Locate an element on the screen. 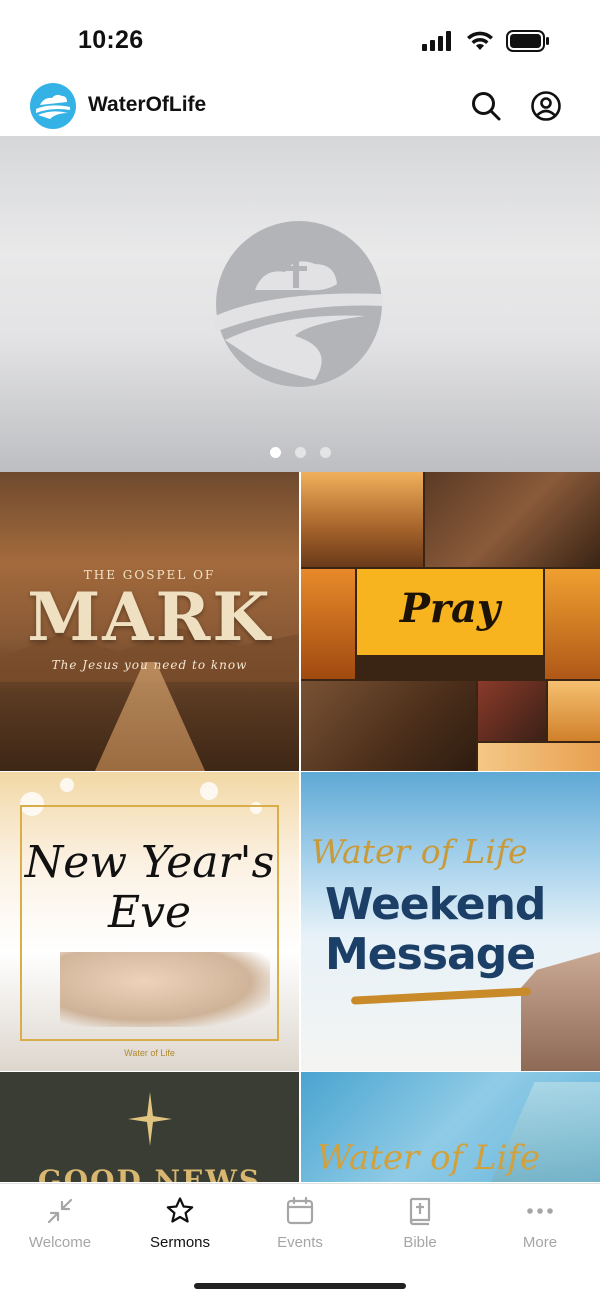 This screenshot has height=1300, width=600. tab-bible: Bible is located at coordinates (420, 1224).